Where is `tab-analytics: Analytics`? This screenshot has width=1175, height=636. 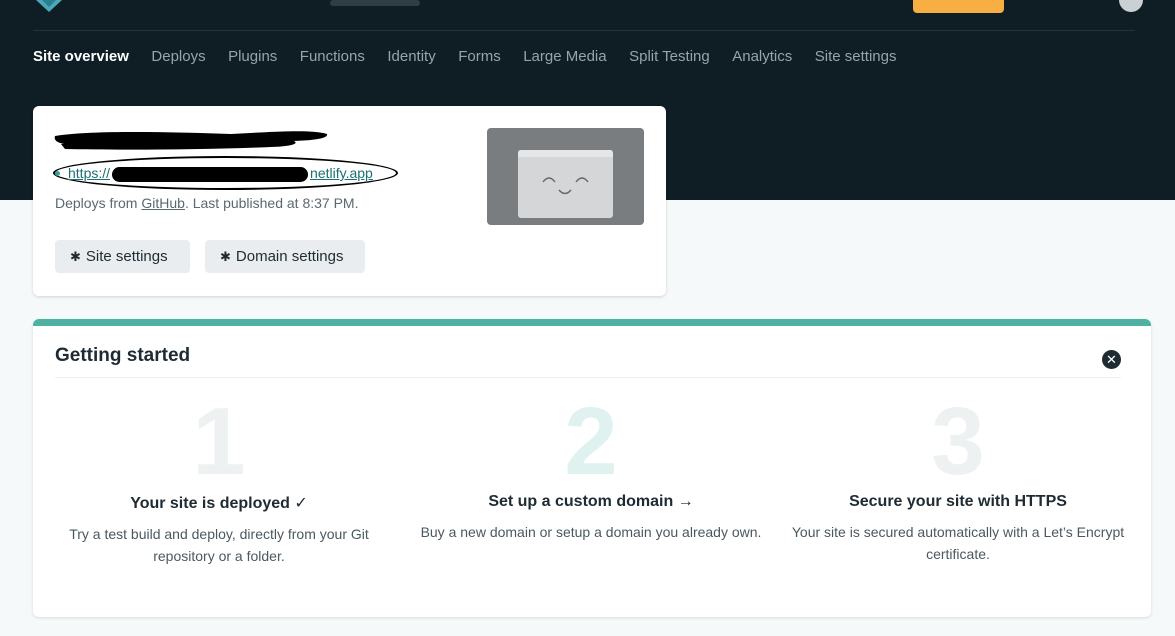
tab-analytics: Analytics is located at coordinates (762, 56).